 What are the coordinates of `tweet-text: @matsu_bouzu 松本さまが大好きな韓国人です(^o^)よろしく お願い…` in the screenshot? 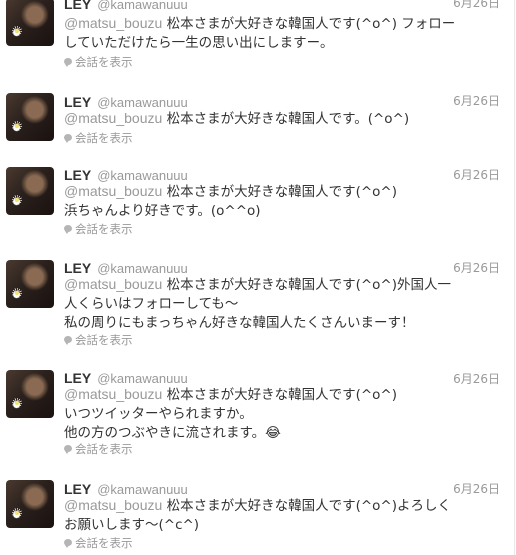 It's located at (286, 515).